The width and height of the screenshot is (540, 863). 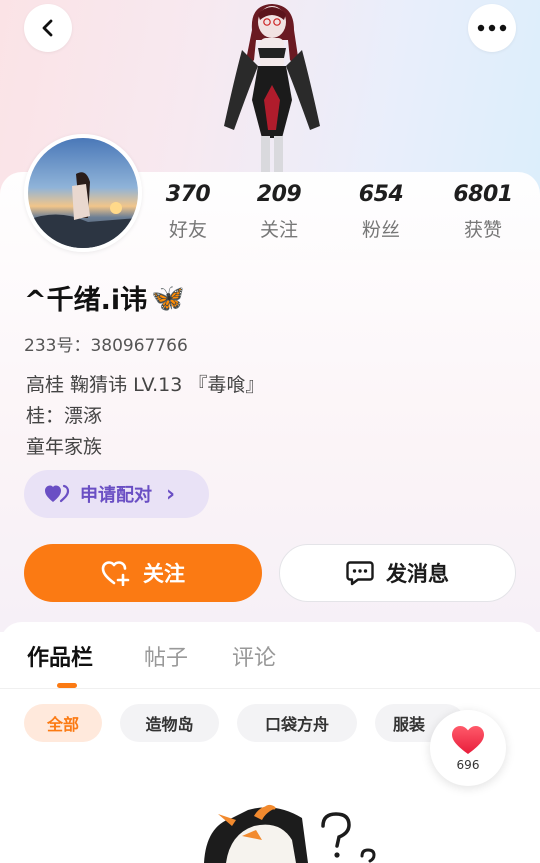 What do you see at coordinates (254, 656) in the screenshot?
I see `tab-comments: 评论` at bounding box center [254, 656].